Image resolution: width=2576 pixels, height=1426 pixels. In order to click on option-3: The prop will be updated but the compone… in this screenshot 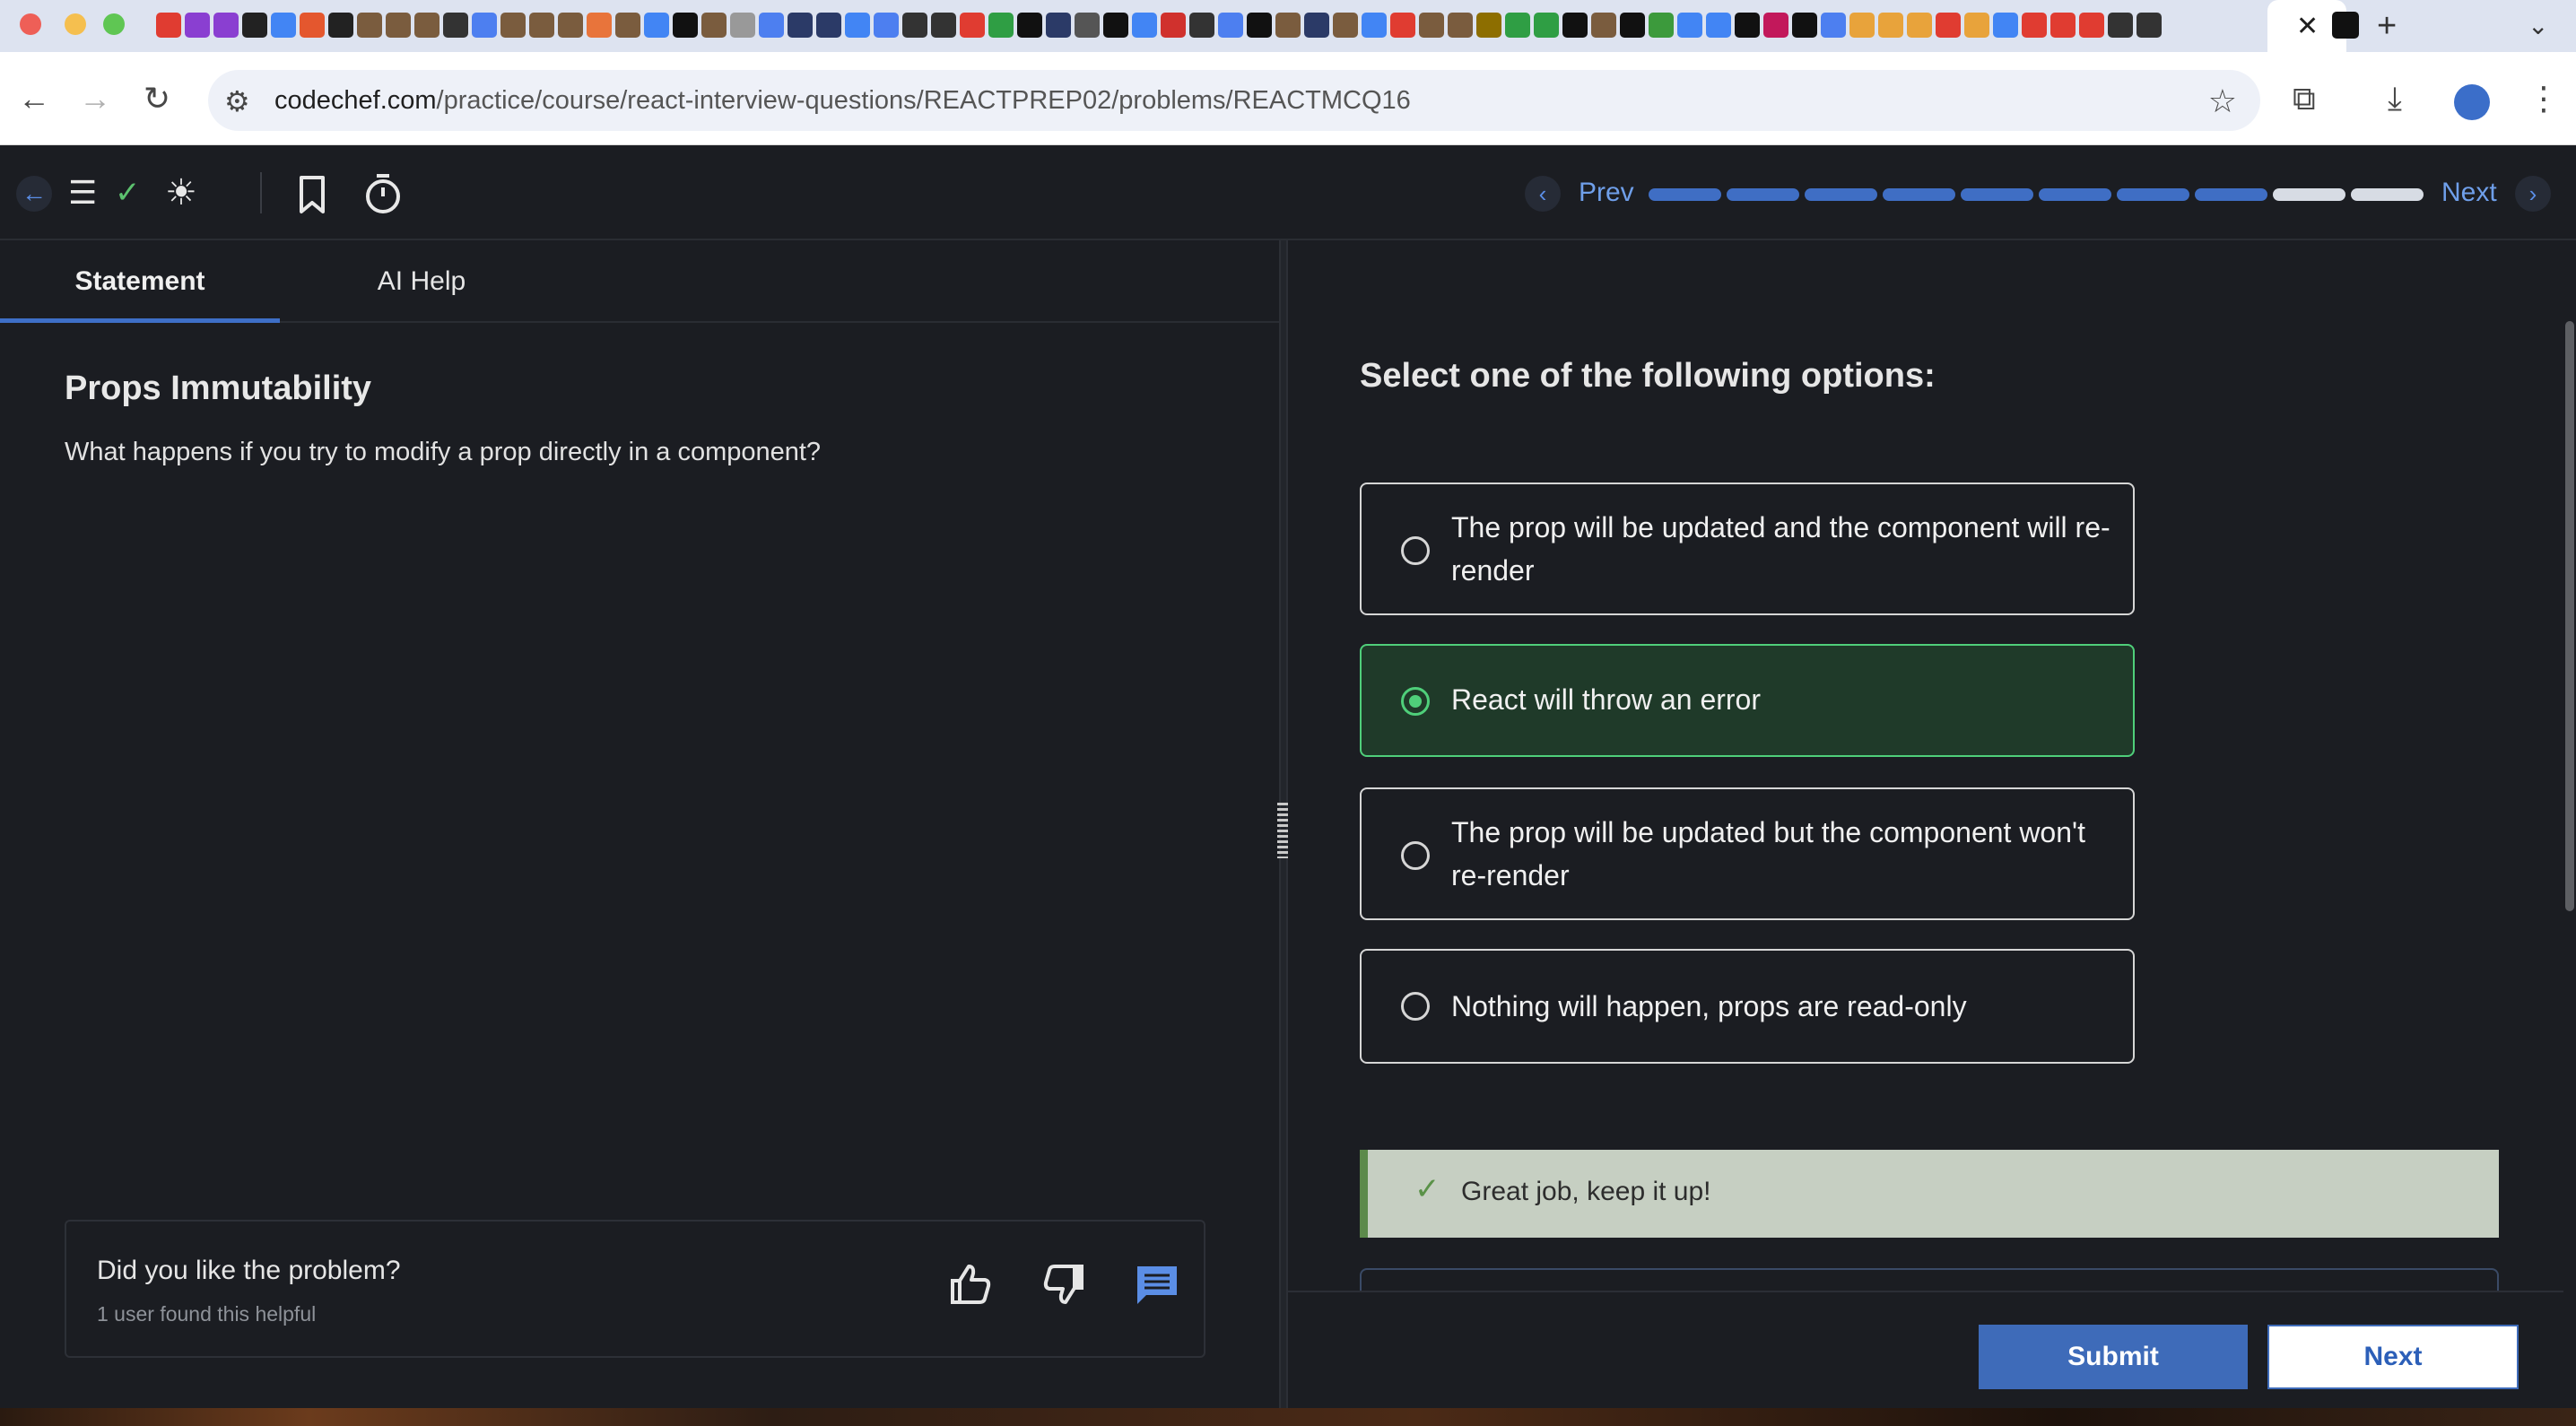, I will do `click(1747, 854)`.